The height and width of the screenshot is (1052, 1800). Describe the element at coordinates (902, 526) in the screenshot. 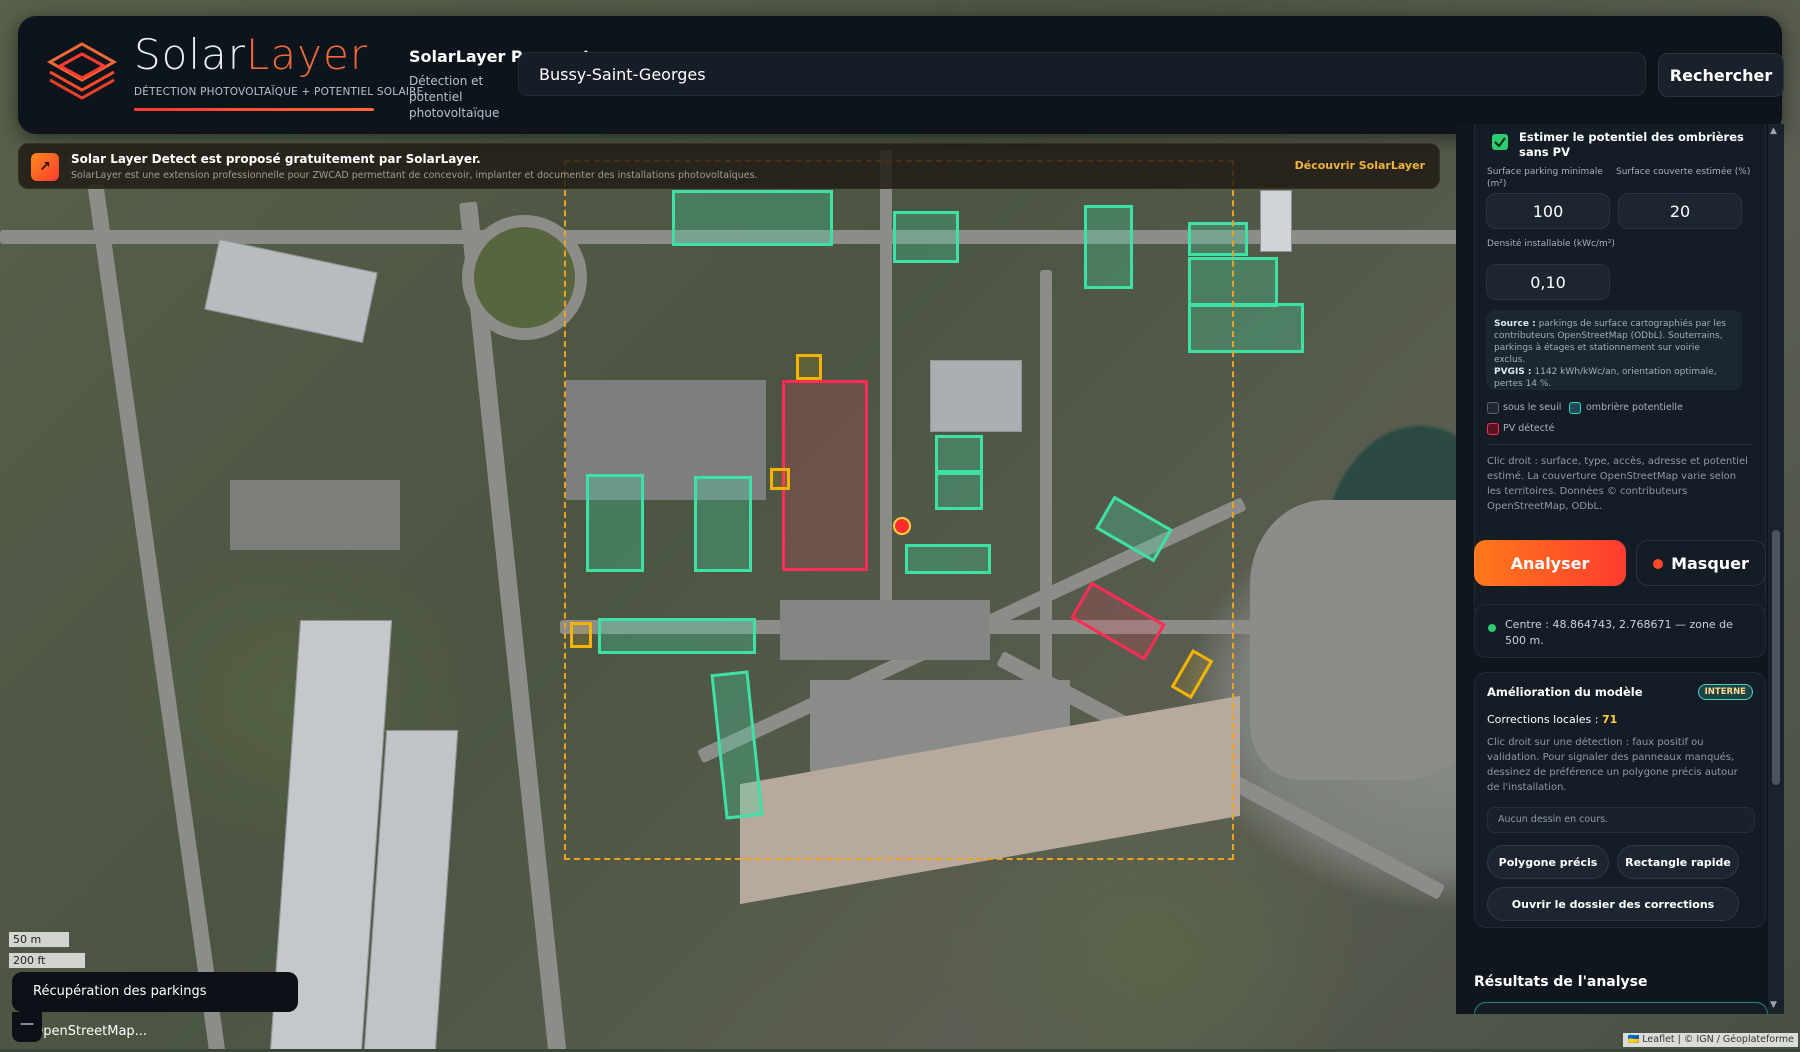

I see `center-marker` at that location.